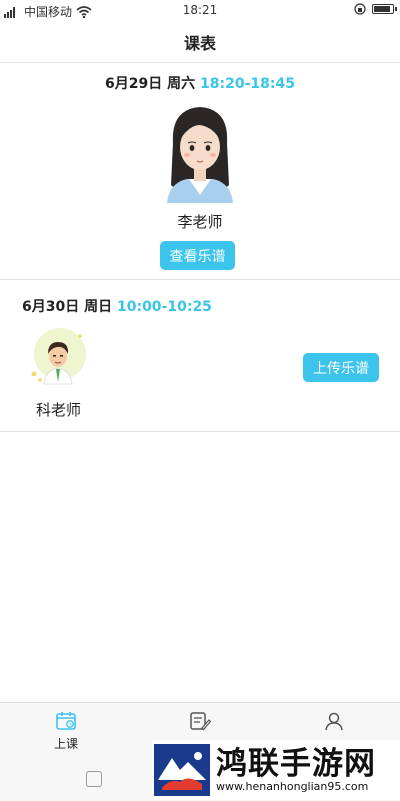 The width and height of the screenshot is (400, 801). I want to click on teacher-name: 李老师, so click(200, 222).